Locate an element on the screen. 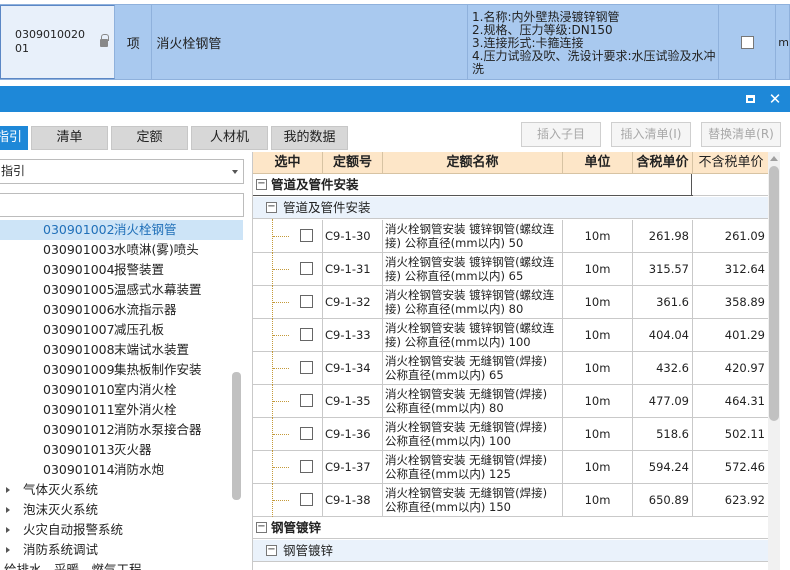  price-with-tax: 594.24 is located at coordinates (663, 467).